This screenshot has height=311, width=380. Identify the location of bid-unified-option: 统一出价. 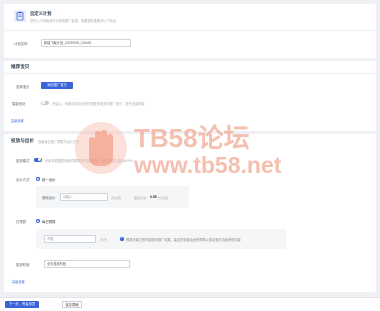
(49, 179).